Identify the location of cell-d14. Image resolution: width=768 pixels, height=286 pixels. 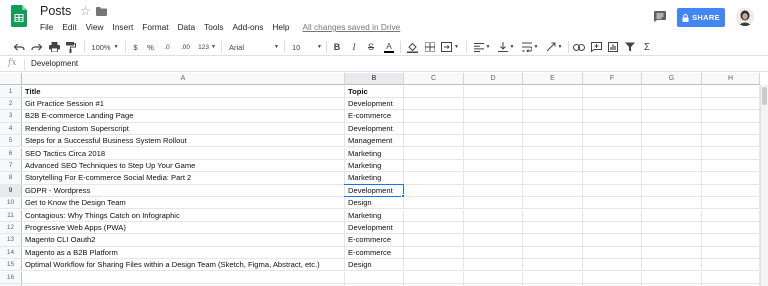
(493, 252).